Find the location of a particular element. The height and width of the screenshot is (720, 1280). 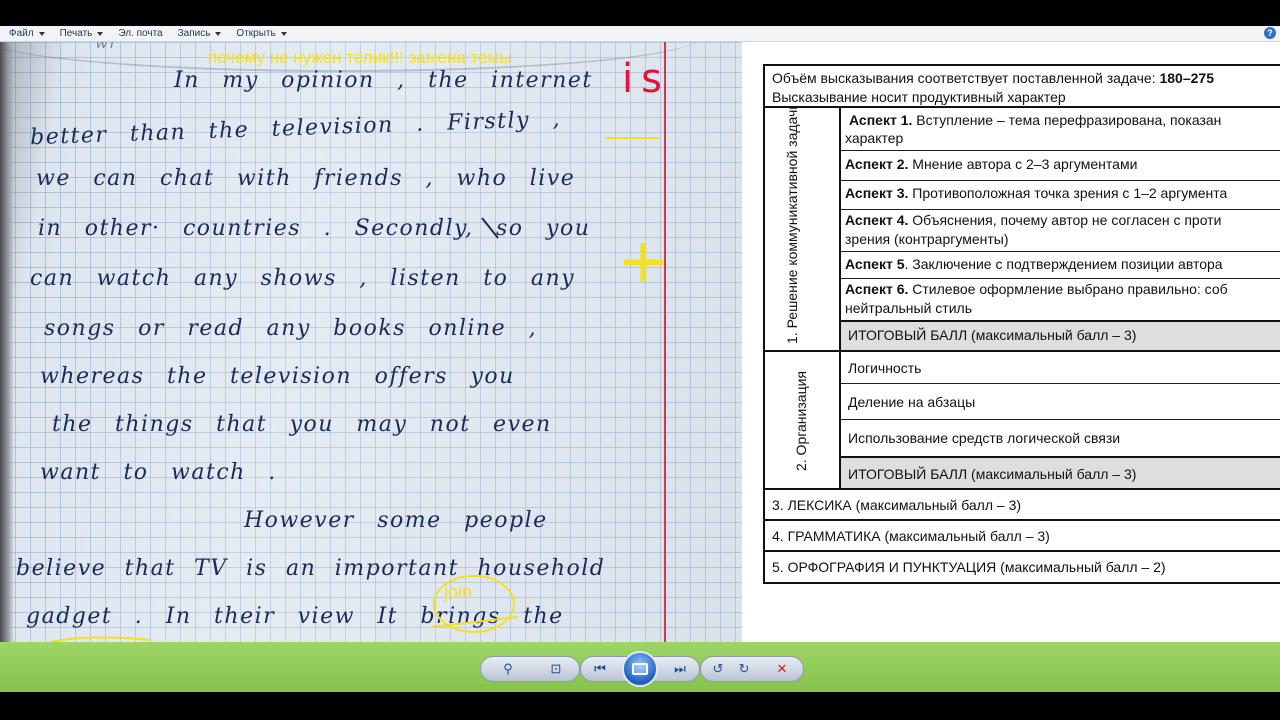

rotate-ccw-icon: ↺ is located at coordinates (718, 669).